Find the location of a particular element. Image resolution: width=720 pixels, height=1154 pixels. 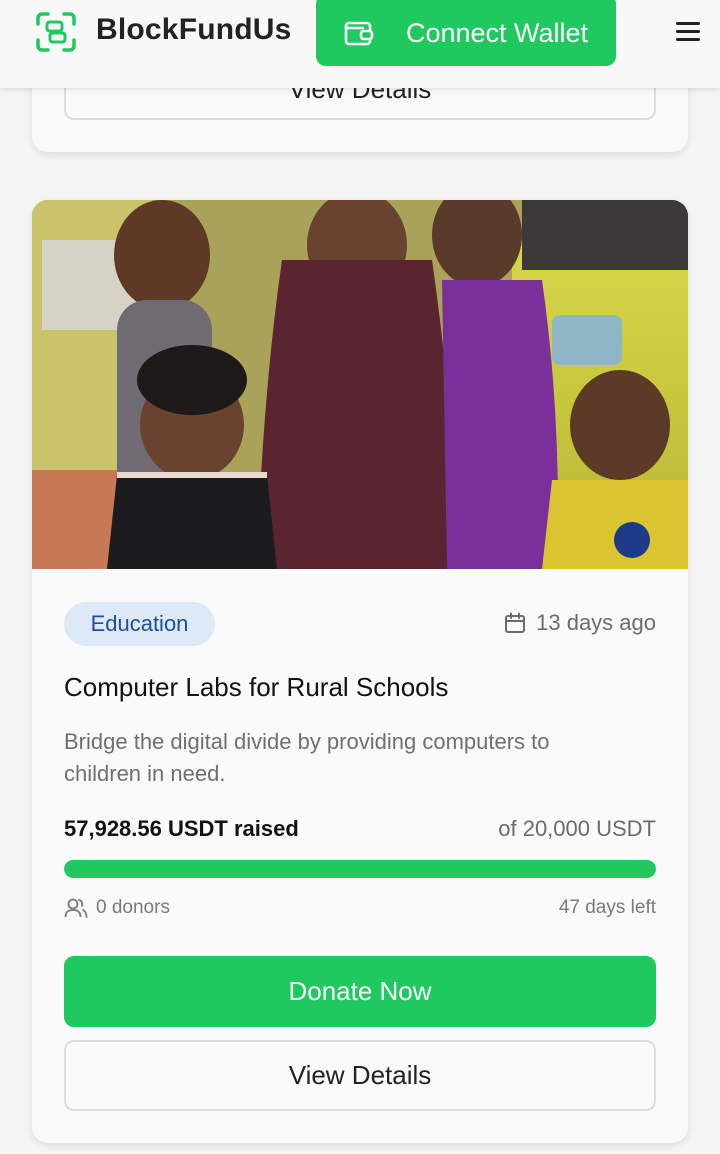

campaign-title: Computer Labs for Rural Schools is located at coordinates (256, 687).